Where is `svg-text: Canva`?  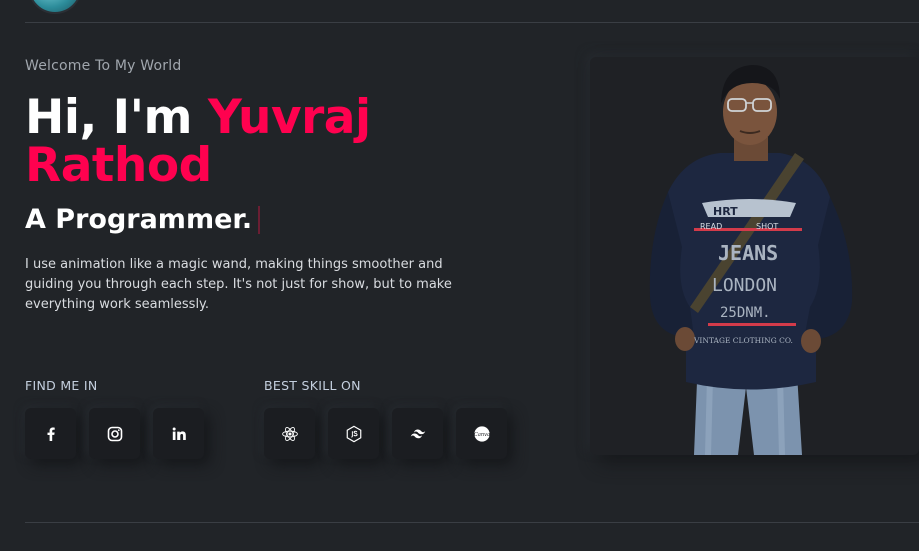 svg-text: Canva is located at coordinates (482, 434).